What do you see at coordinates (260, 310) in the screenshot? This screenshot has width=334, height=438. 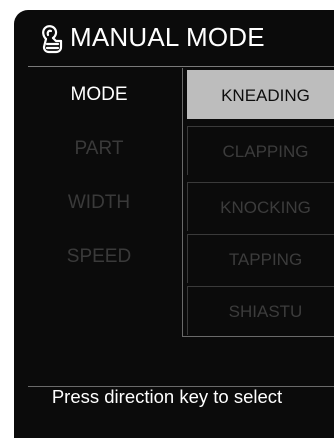 I see `option-shiastu: SHIASTU` at bounding box center [260, 310].